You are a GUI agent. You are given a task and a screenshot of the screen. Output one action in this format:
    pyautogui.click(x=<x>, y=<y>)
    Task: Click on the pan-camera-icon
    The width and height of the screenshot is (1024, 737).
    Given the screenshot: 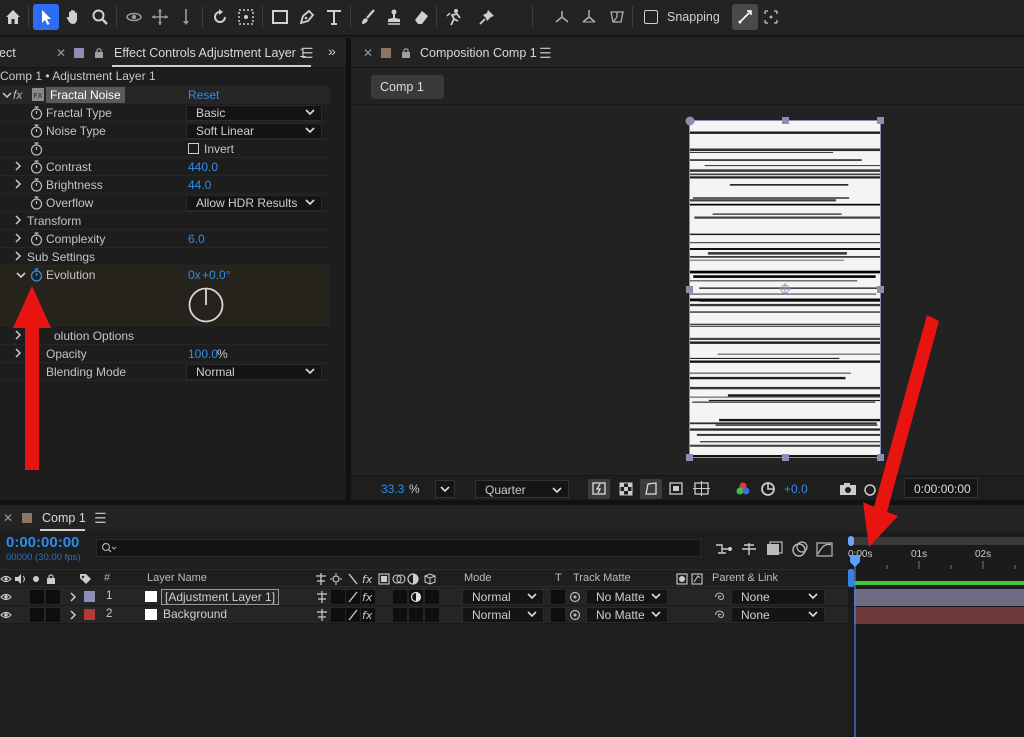 What is the action you would take?
    pyautogui.click(x=160, y=17)
    